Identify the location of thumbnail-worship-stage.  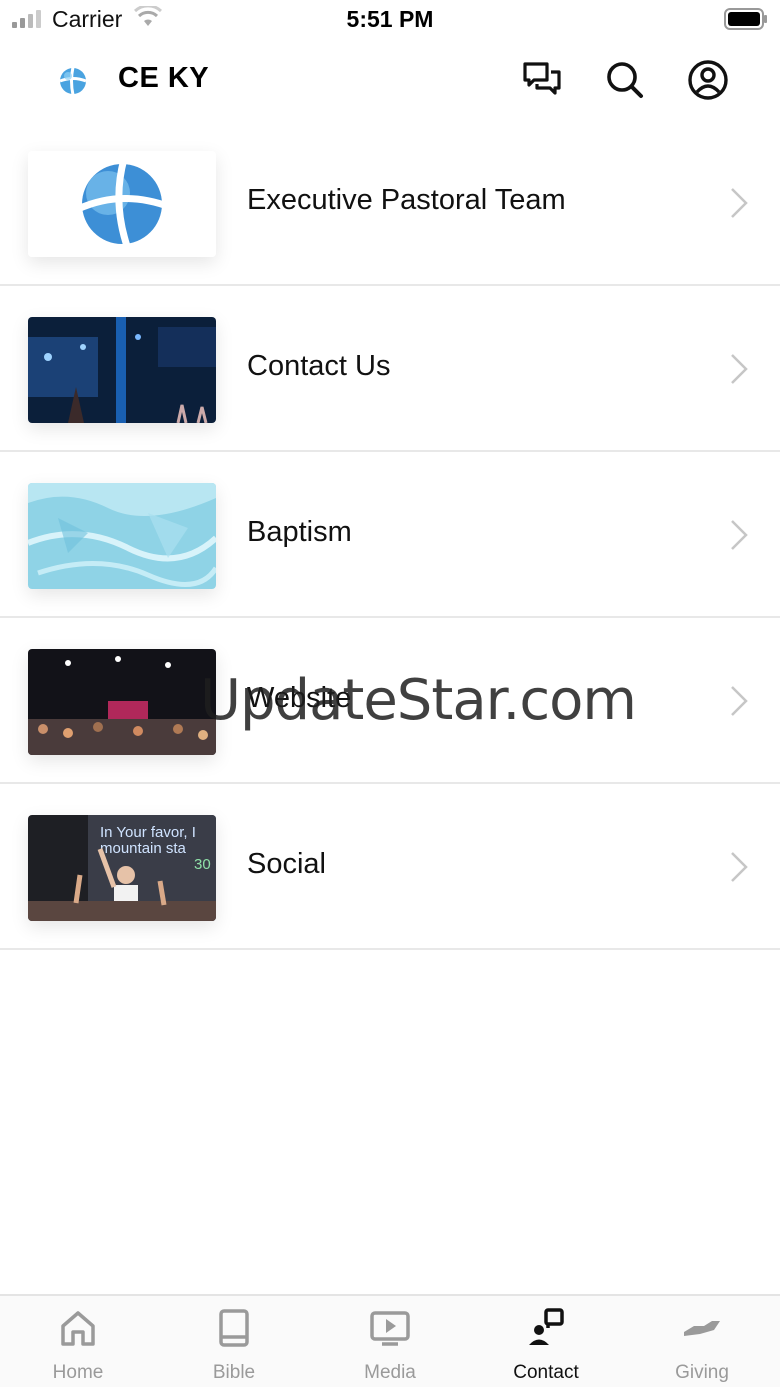
(122, 370).